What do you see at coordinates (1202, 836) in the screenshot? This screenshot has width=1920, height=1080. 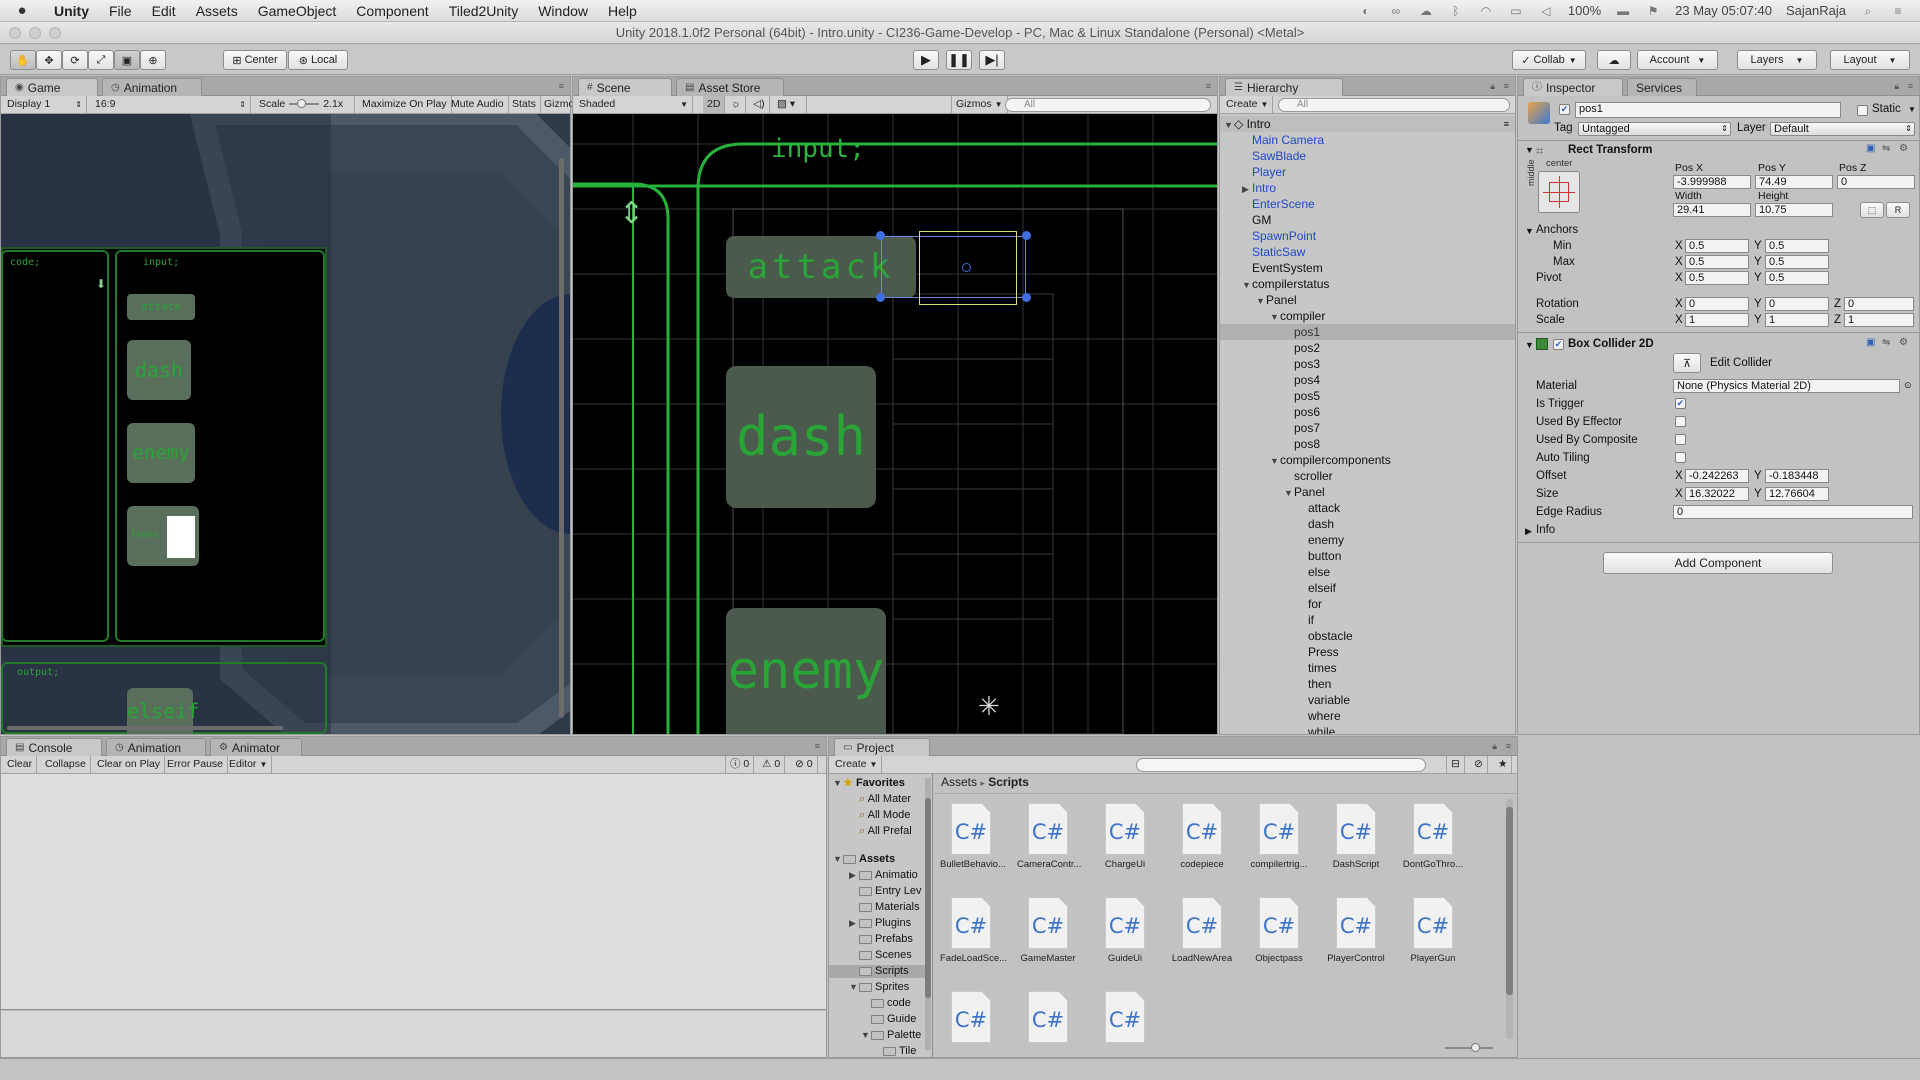 I see `script-asset: C# codepiece` at bounding box center [1202, 836].